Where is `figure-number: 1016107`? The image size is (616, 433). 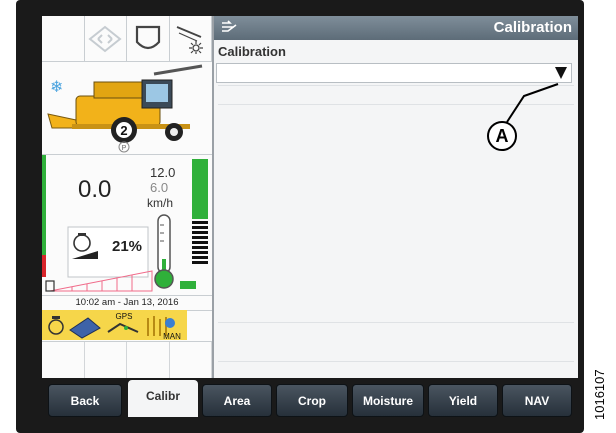
figure-number: 1016107 is located at coordinates (599, 394).